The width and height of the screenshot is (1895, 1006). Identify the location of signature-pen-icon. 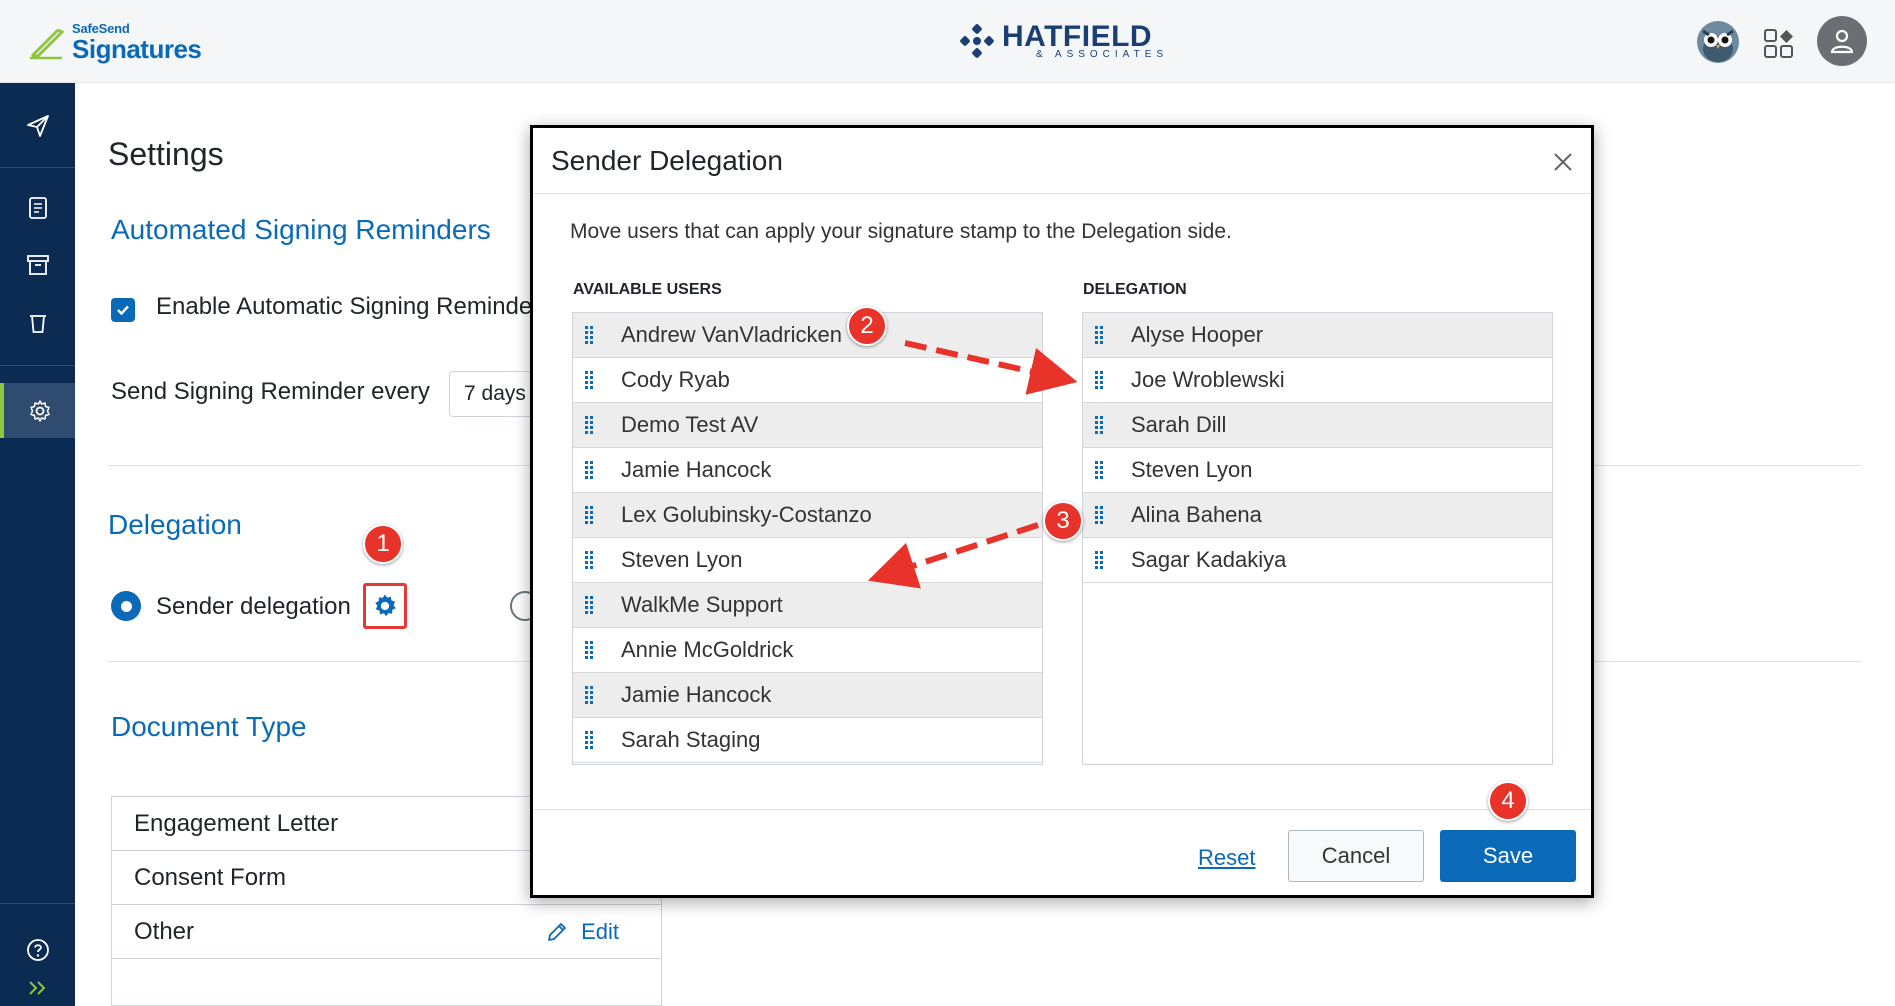
(47, 44).